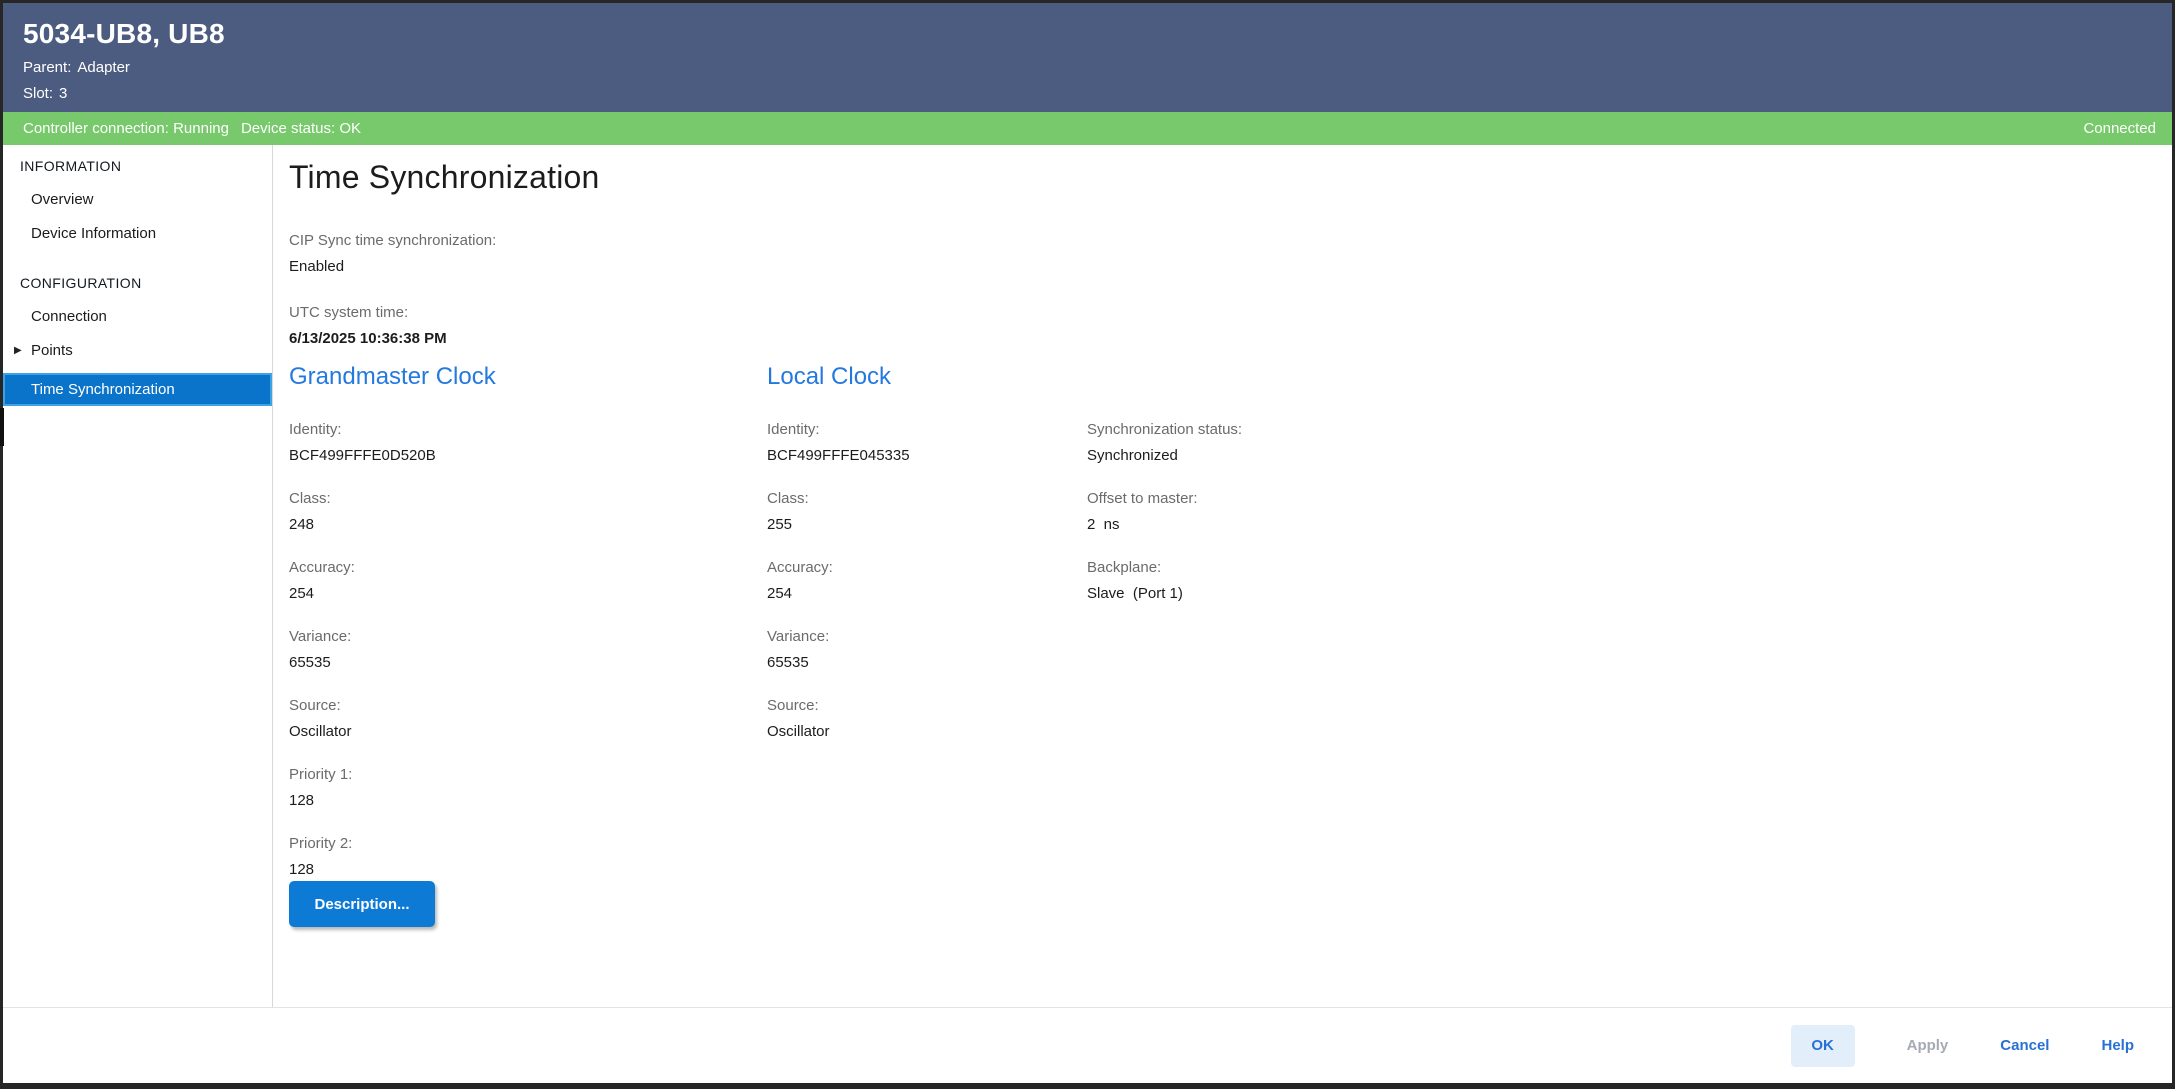 This screenshot has height=1089, width=2175. I want to click on field-value: Enabled, so click(317, 266).